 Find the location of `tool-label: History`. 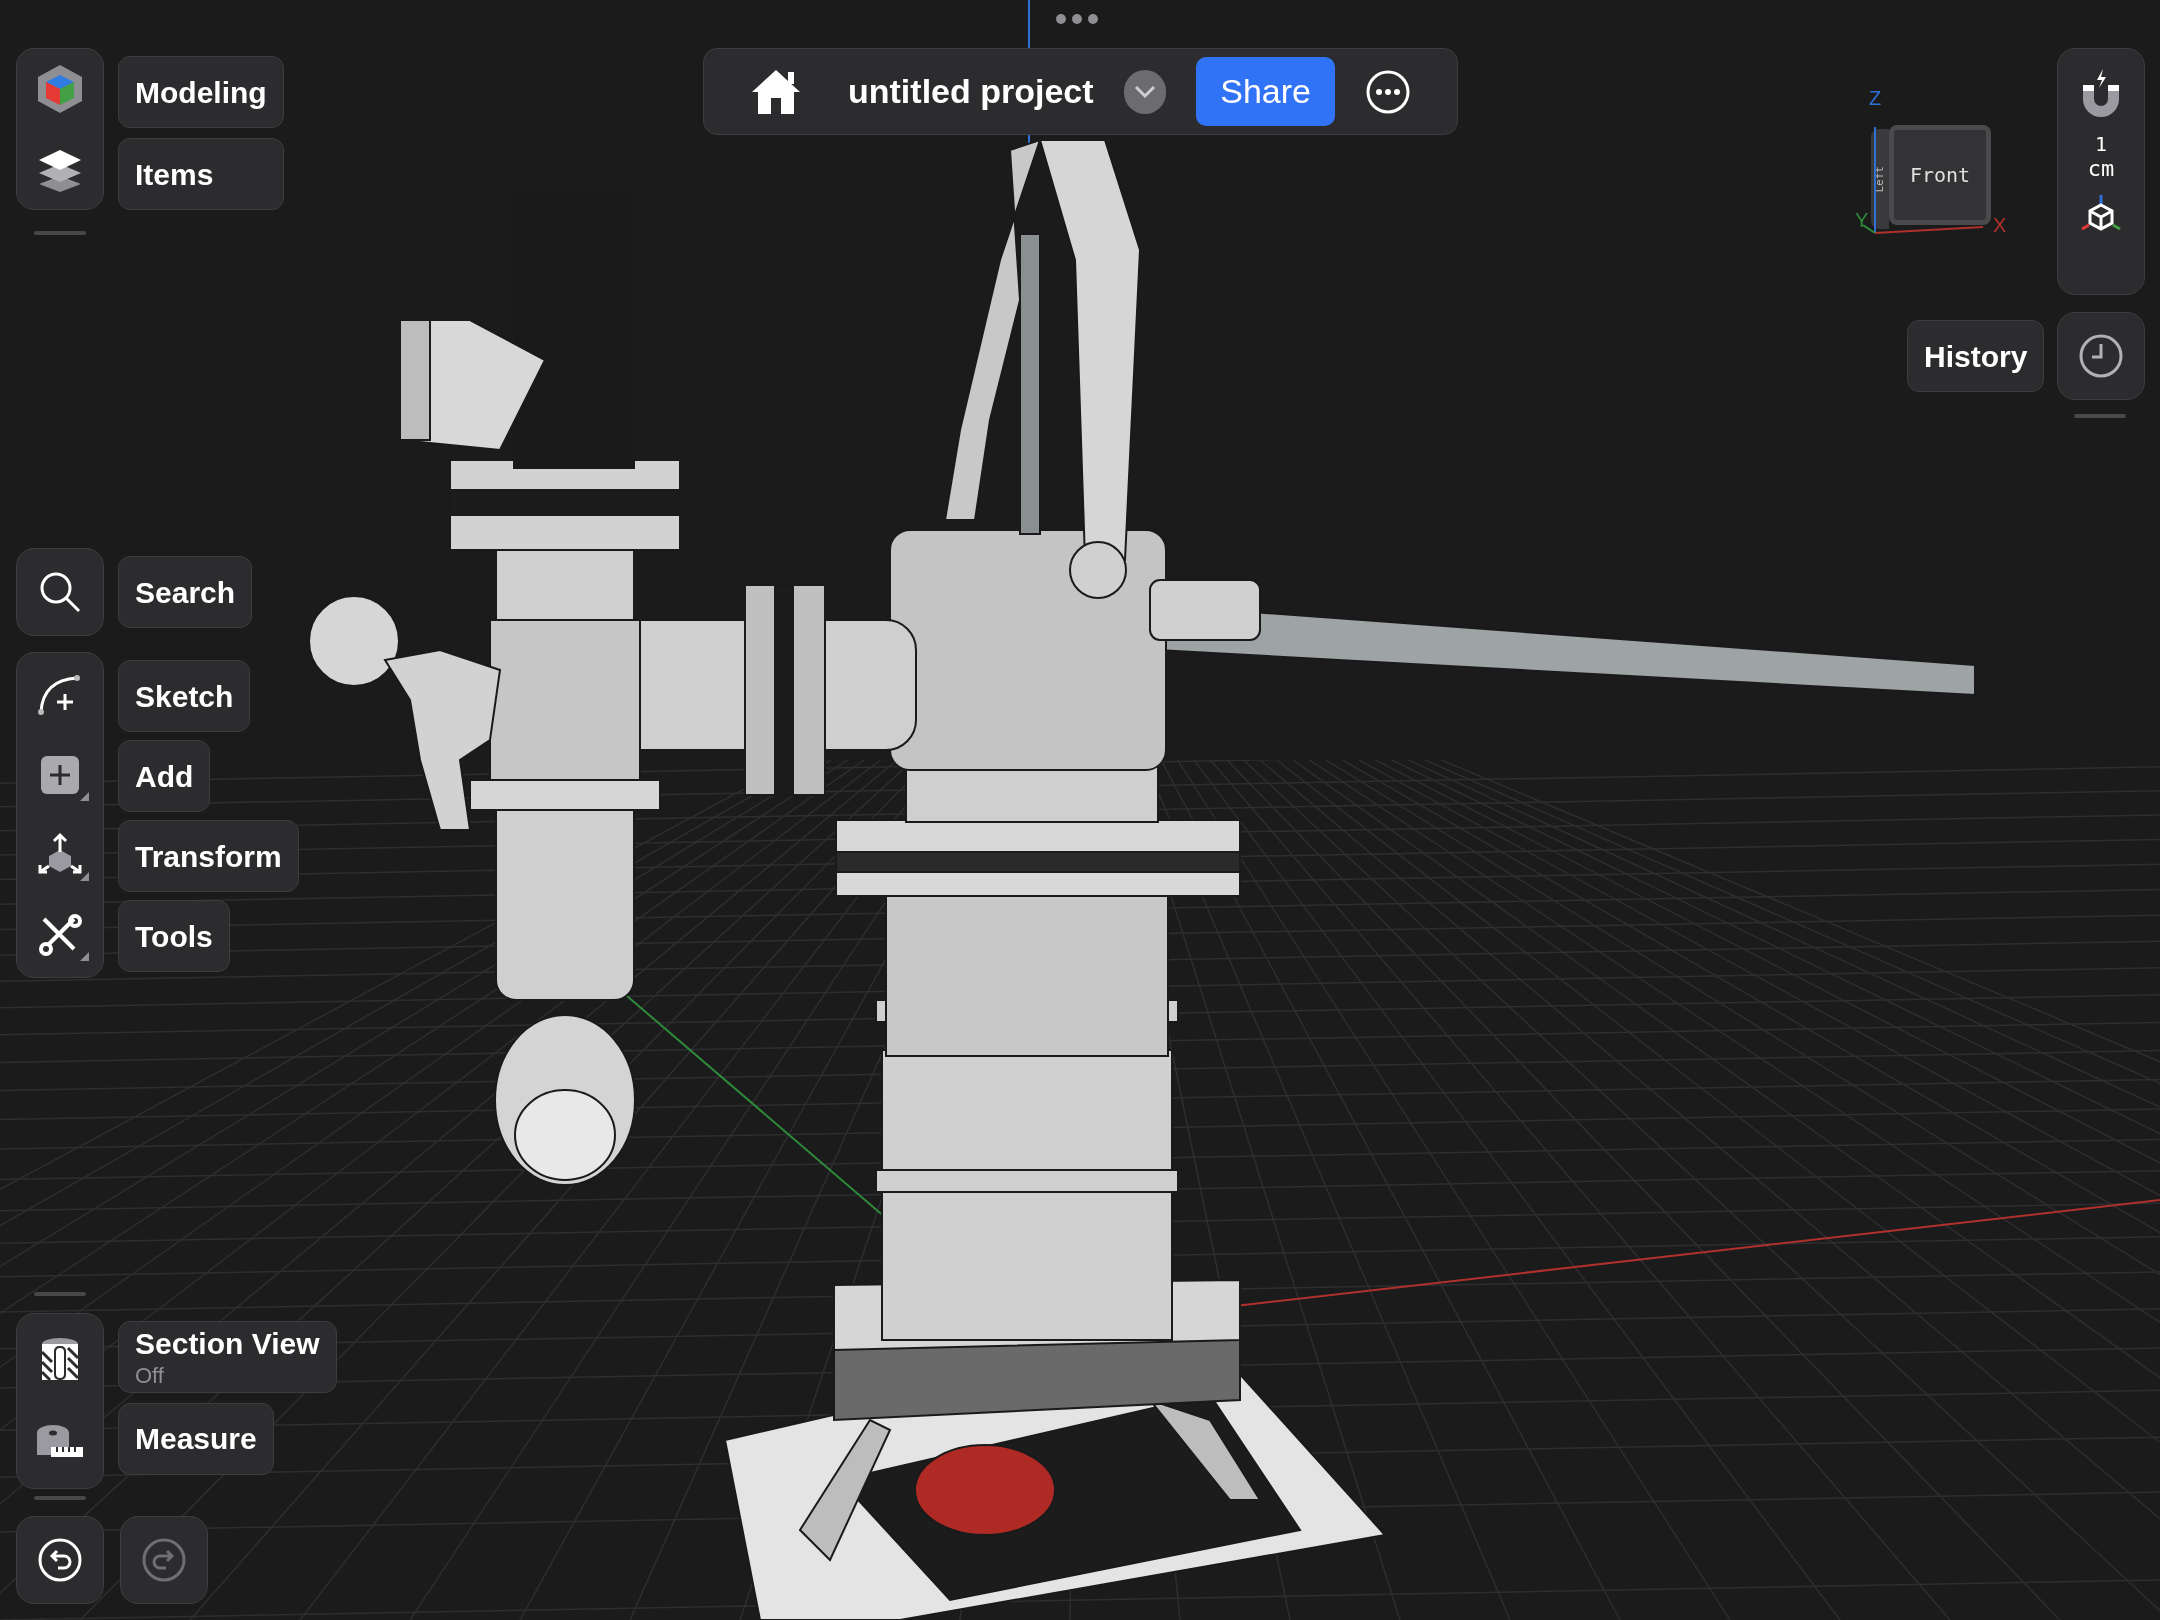

tool-label: History is located at coordinates (1976, 356).